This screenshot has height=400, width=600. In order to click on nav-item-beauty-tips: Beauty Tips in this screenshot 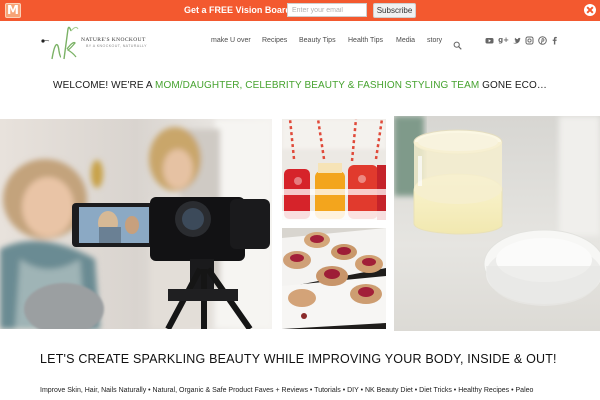, I will do `click(317, 40)`.